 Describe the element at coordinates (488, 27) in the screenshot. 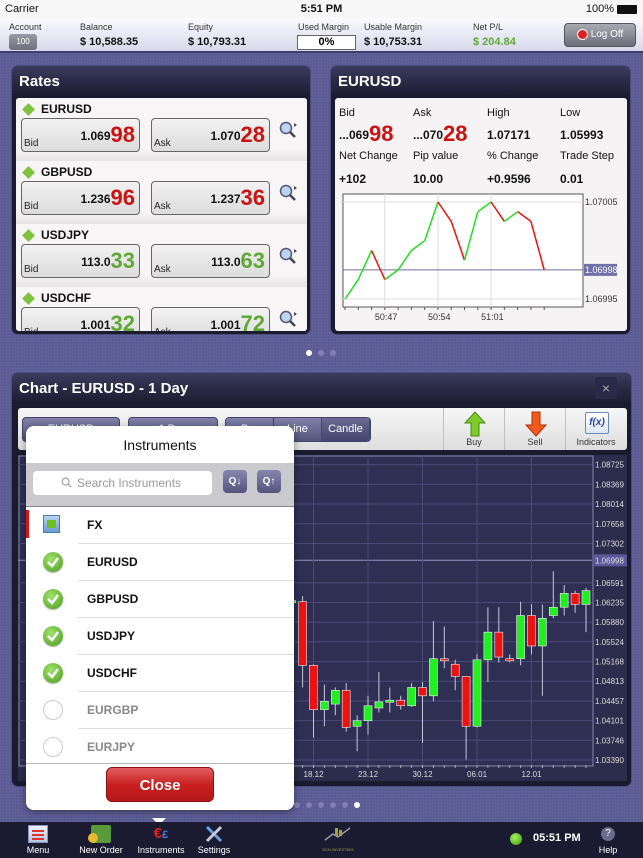

I see `net-pl-label: Net P/L` at that location.